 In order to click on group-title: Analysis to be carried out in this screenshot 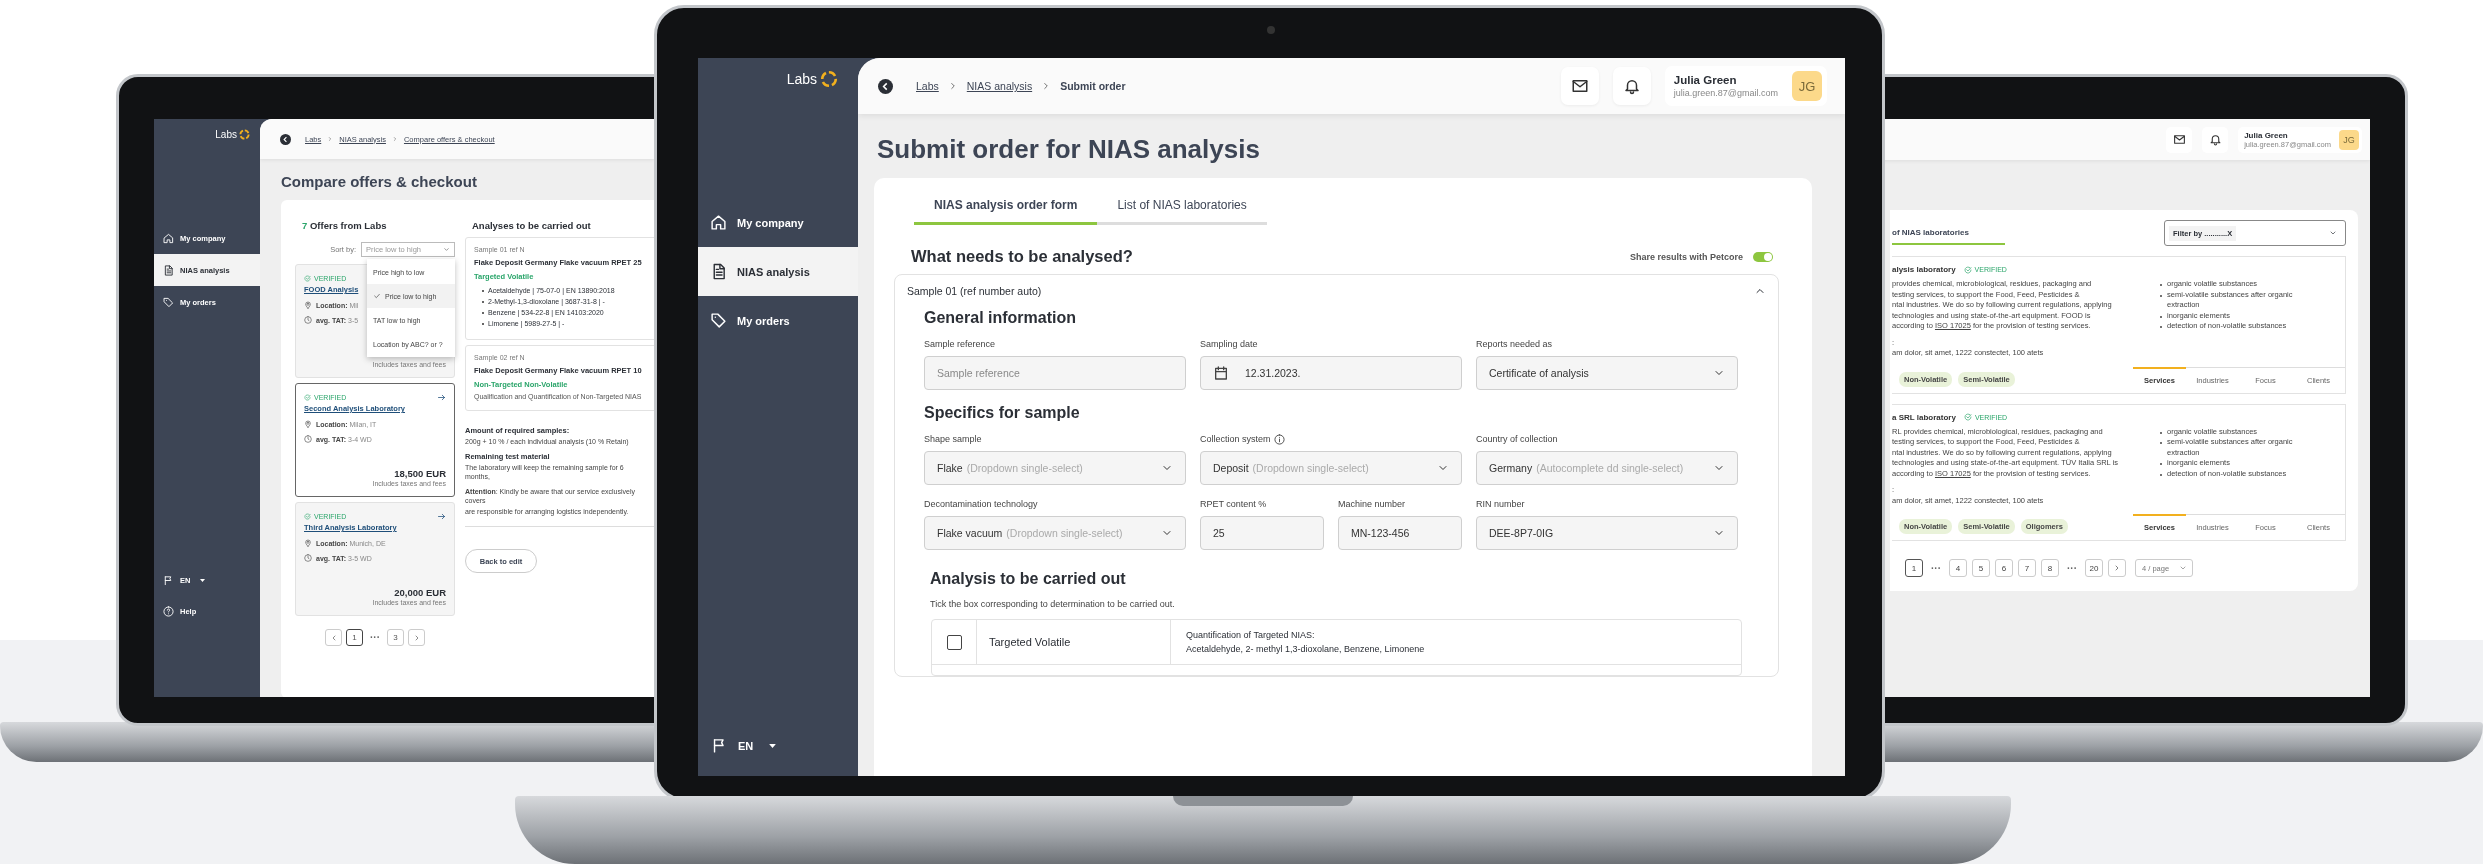, I will do `click(1028, 579)`.